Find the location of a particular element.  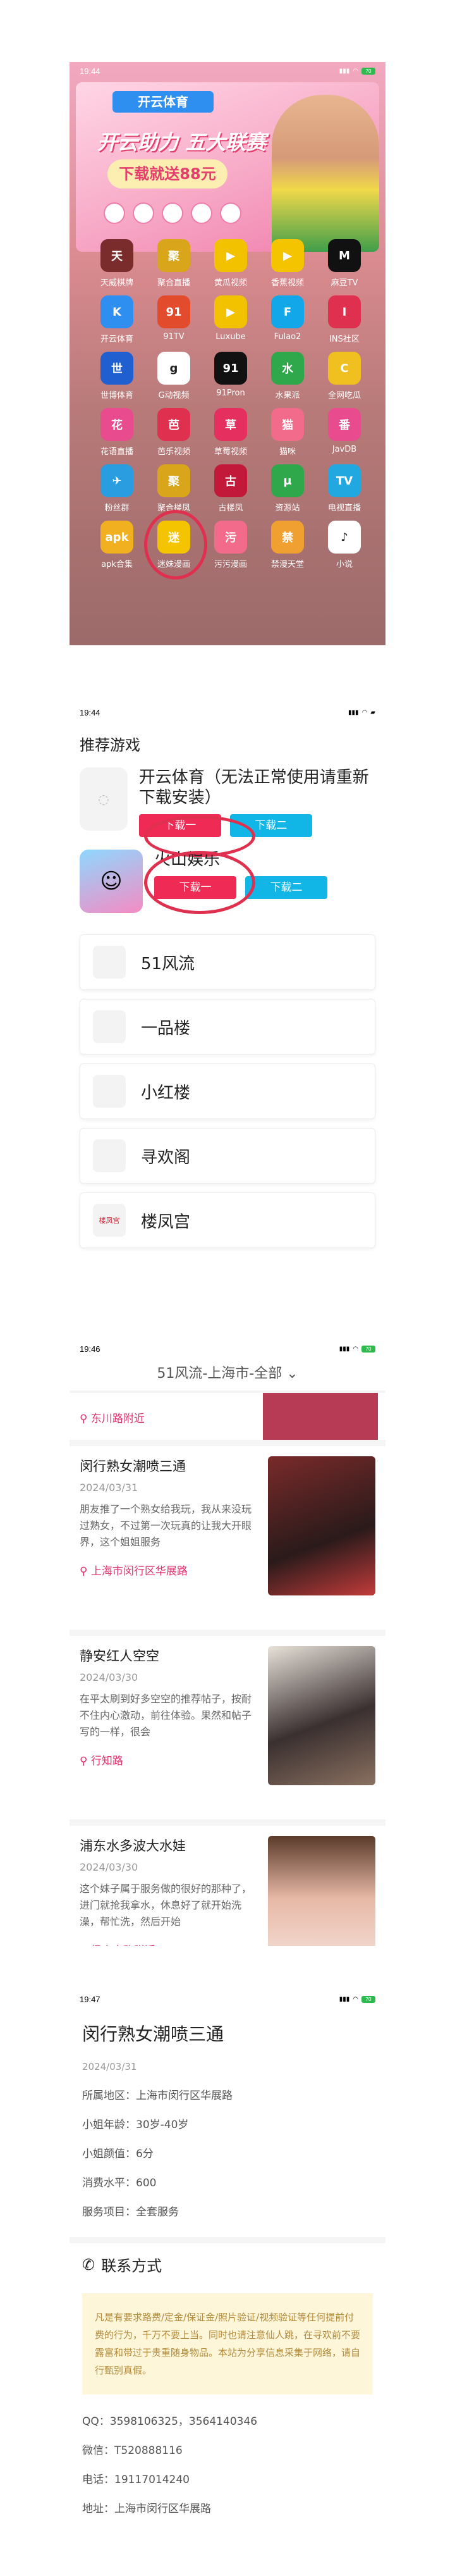

card-title: 闵行熟女潮喷三通 is located at coordinates (133, 1467).